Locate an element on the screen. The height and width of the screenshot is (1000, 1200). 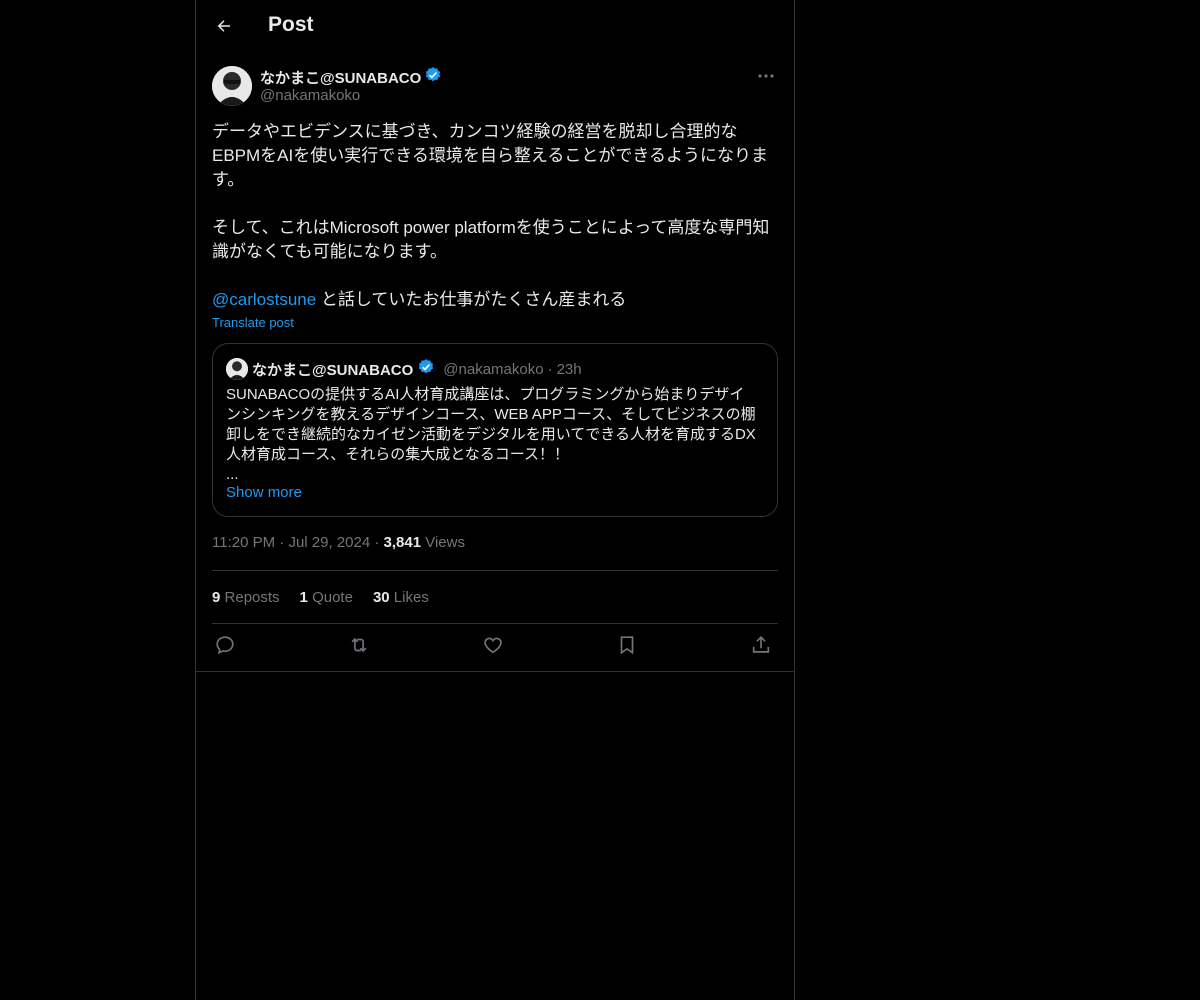
author-handle: @nakamakoko is located at coordinates (310, 95).